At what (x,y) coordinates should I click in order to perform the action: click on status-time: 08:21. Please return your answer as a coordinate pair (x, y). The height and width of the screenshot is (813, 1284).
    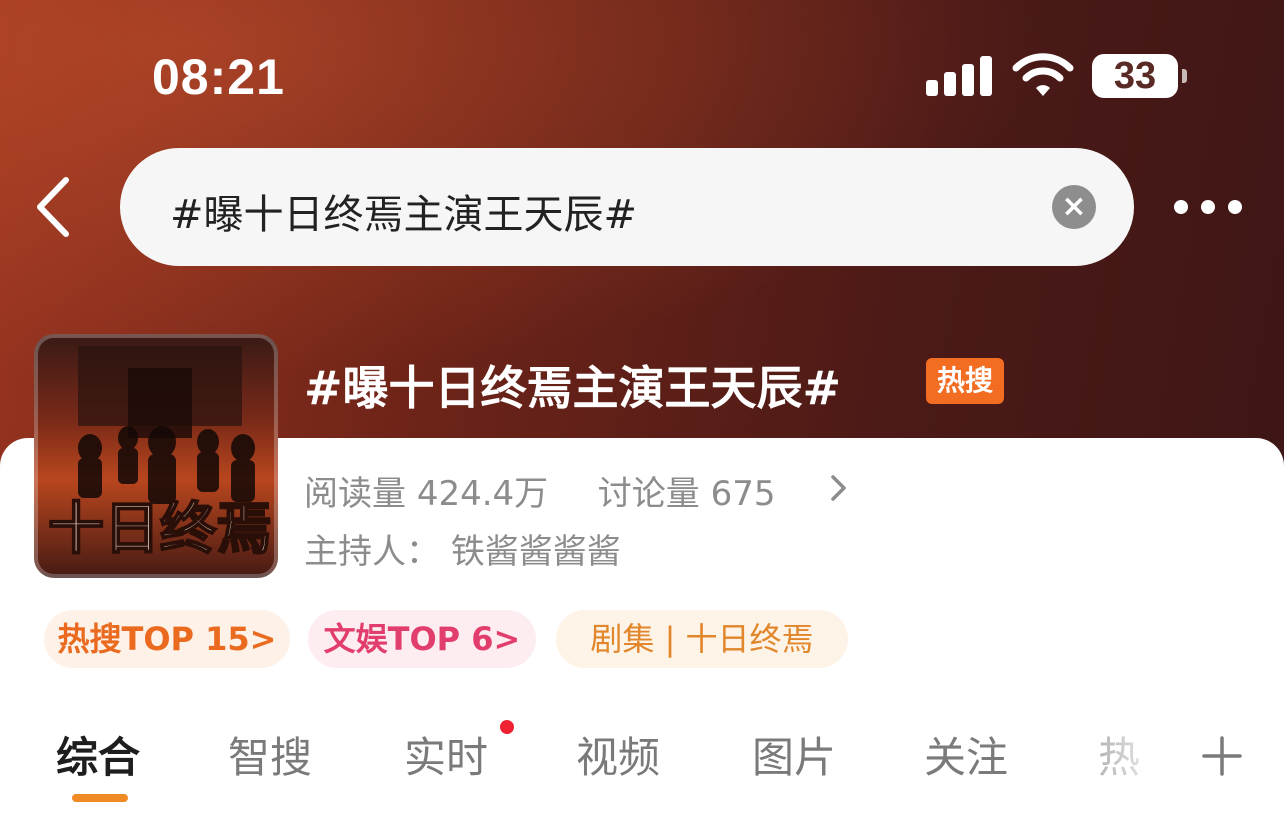
    Looking at the image, I should click on (218, 77).